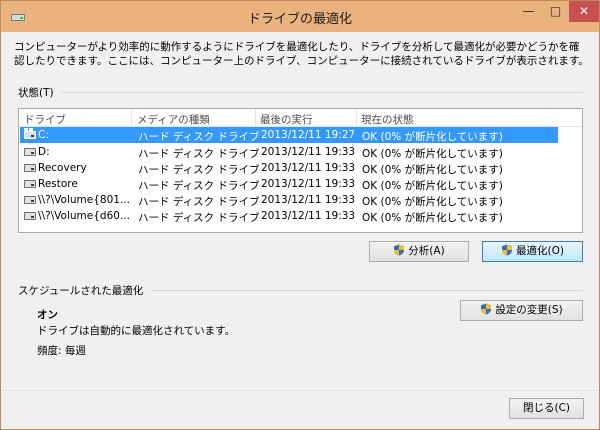 The height and width of the screenshot is (430, 600). Describe the element at coordinates (322, 92) in the screenshot. I see `status-divider` at that location.